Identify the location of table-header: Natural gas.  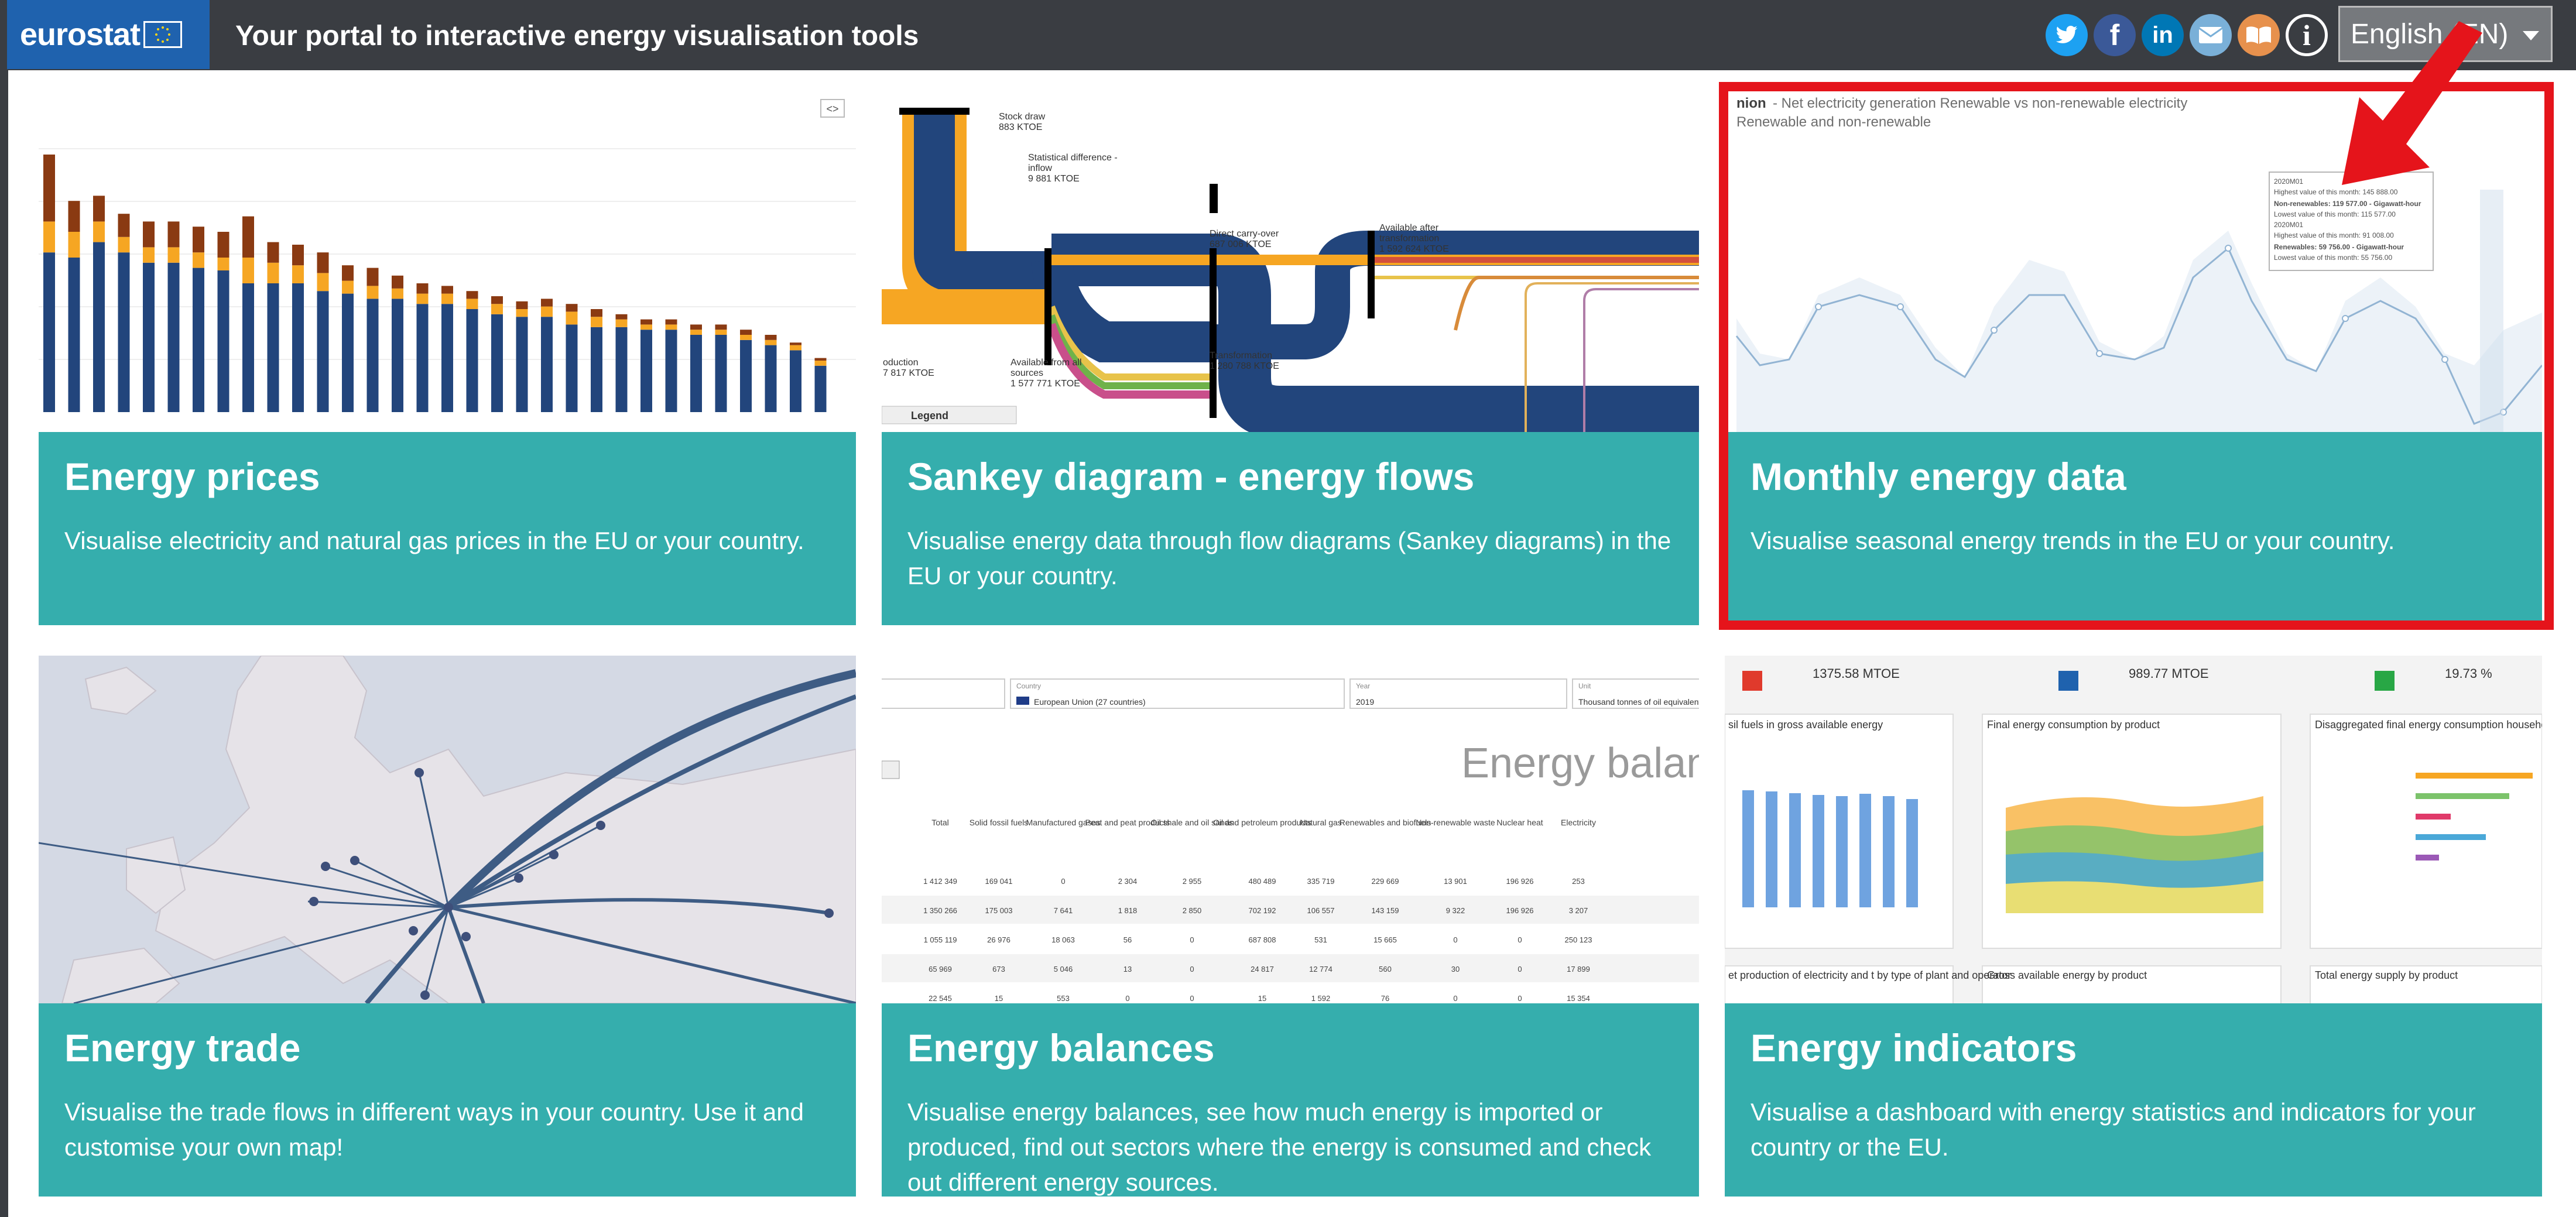
(1321, 822).